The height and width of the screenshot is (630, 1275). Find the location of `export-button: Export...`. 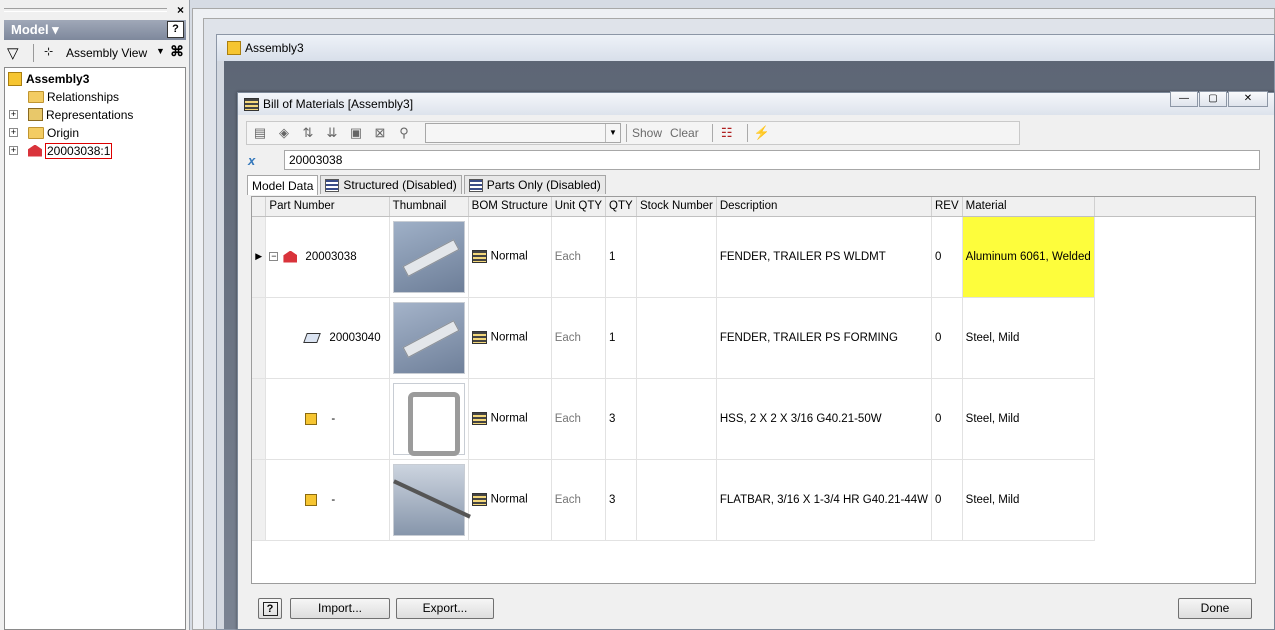

export-button: Export... is located at coordinates (445, 608).